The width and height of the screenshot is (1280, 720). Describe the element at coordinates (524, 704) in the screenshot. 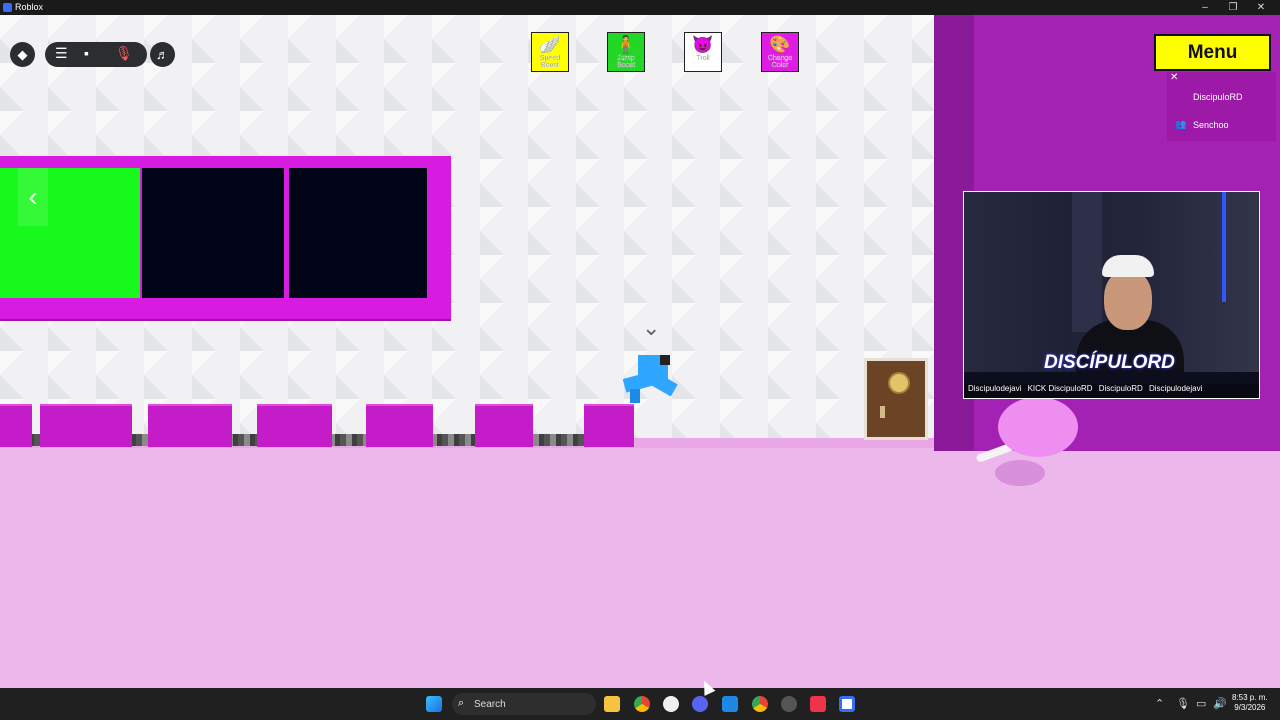

I see `taskbar-search: ⌕ Search` at that location.